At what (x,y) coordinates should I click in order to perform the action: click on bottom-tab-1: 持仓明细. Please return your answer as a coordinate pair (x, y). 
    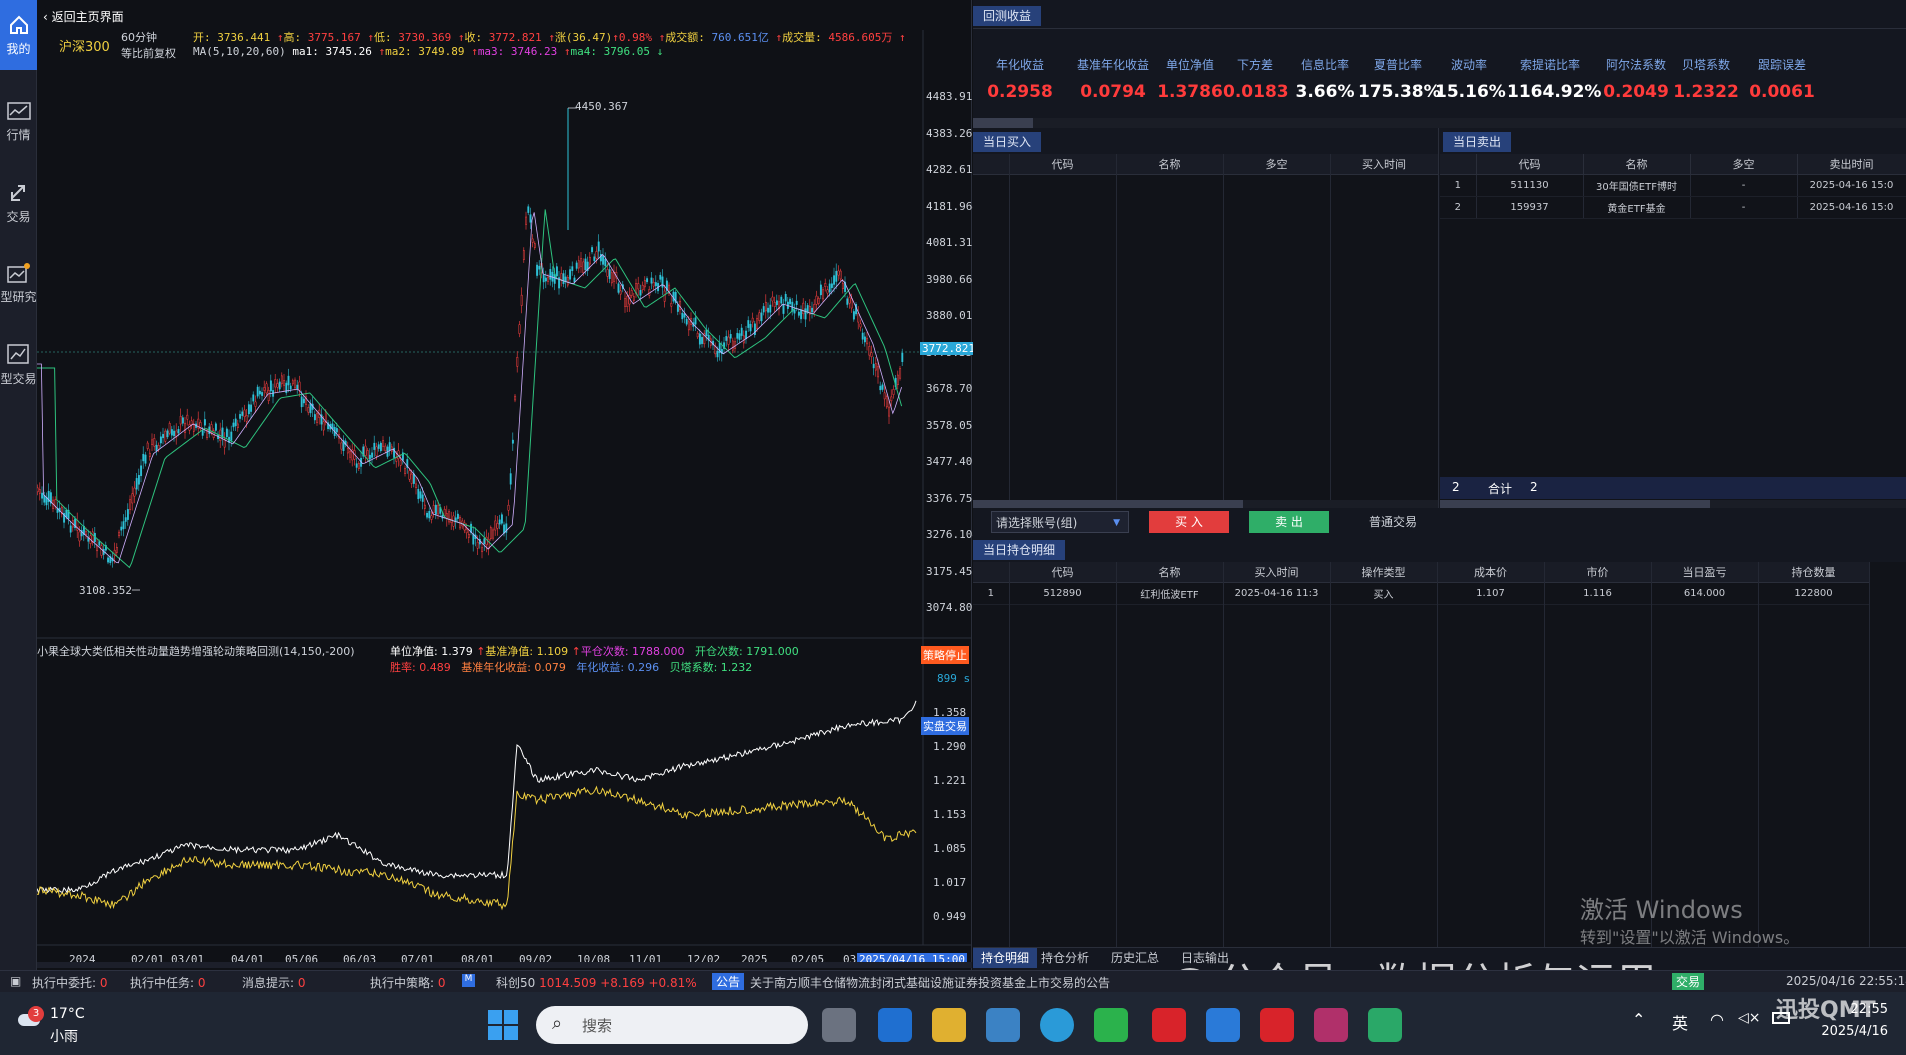
    Looking at the image, I should click on (1005, 958).